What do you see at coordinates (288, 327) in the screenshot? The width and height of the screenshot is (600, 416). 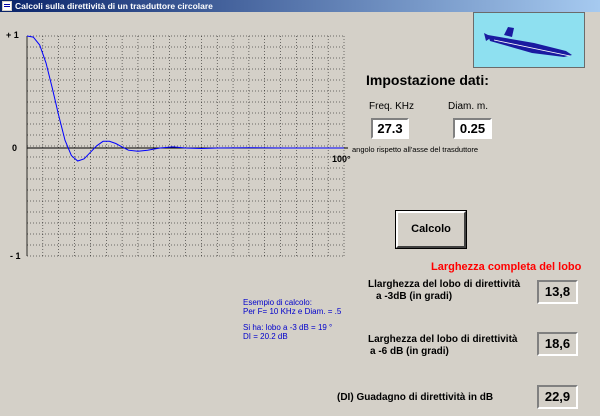 I see `example-line3: Si ha: lobo a -3 dB = 19 °` at bounding box center [288, 327].